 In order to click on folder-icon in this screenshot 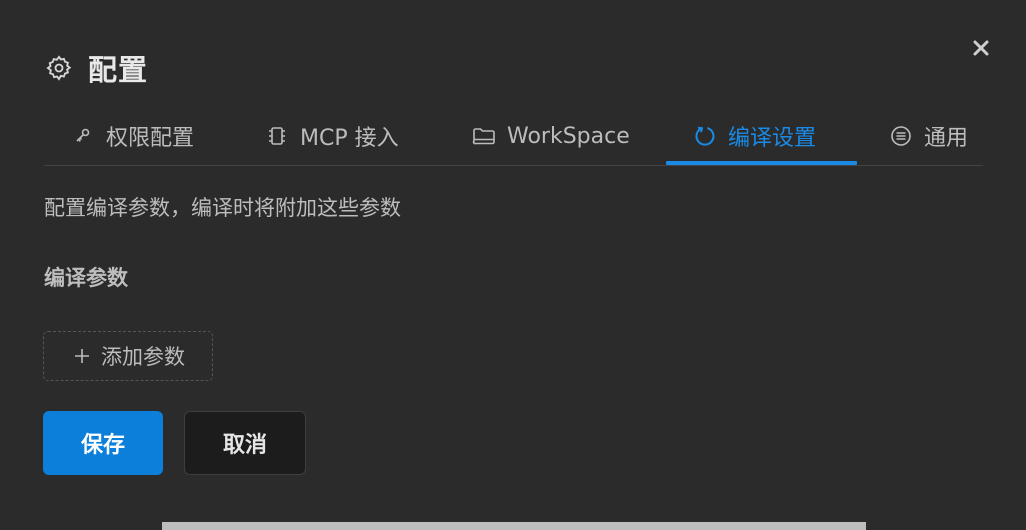, I will do `click(484, 136)`.